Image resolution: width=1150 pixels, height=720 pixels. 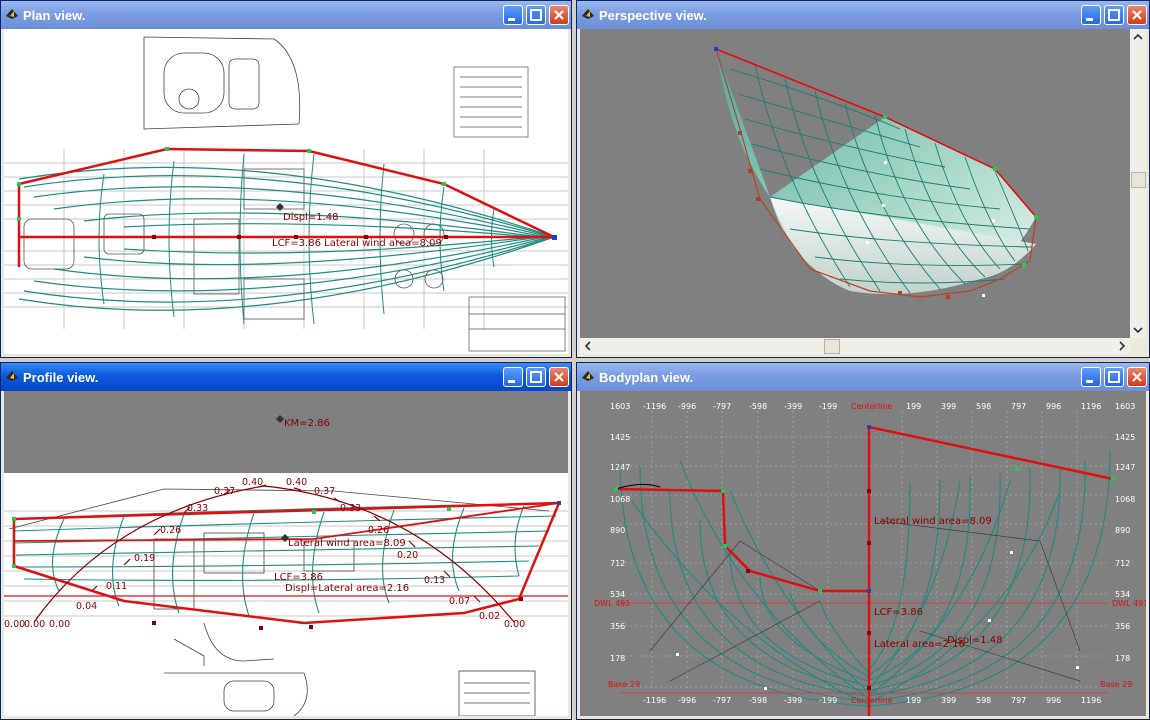 I want to click on curve-label: 0.07, so click(x=459, y=601).